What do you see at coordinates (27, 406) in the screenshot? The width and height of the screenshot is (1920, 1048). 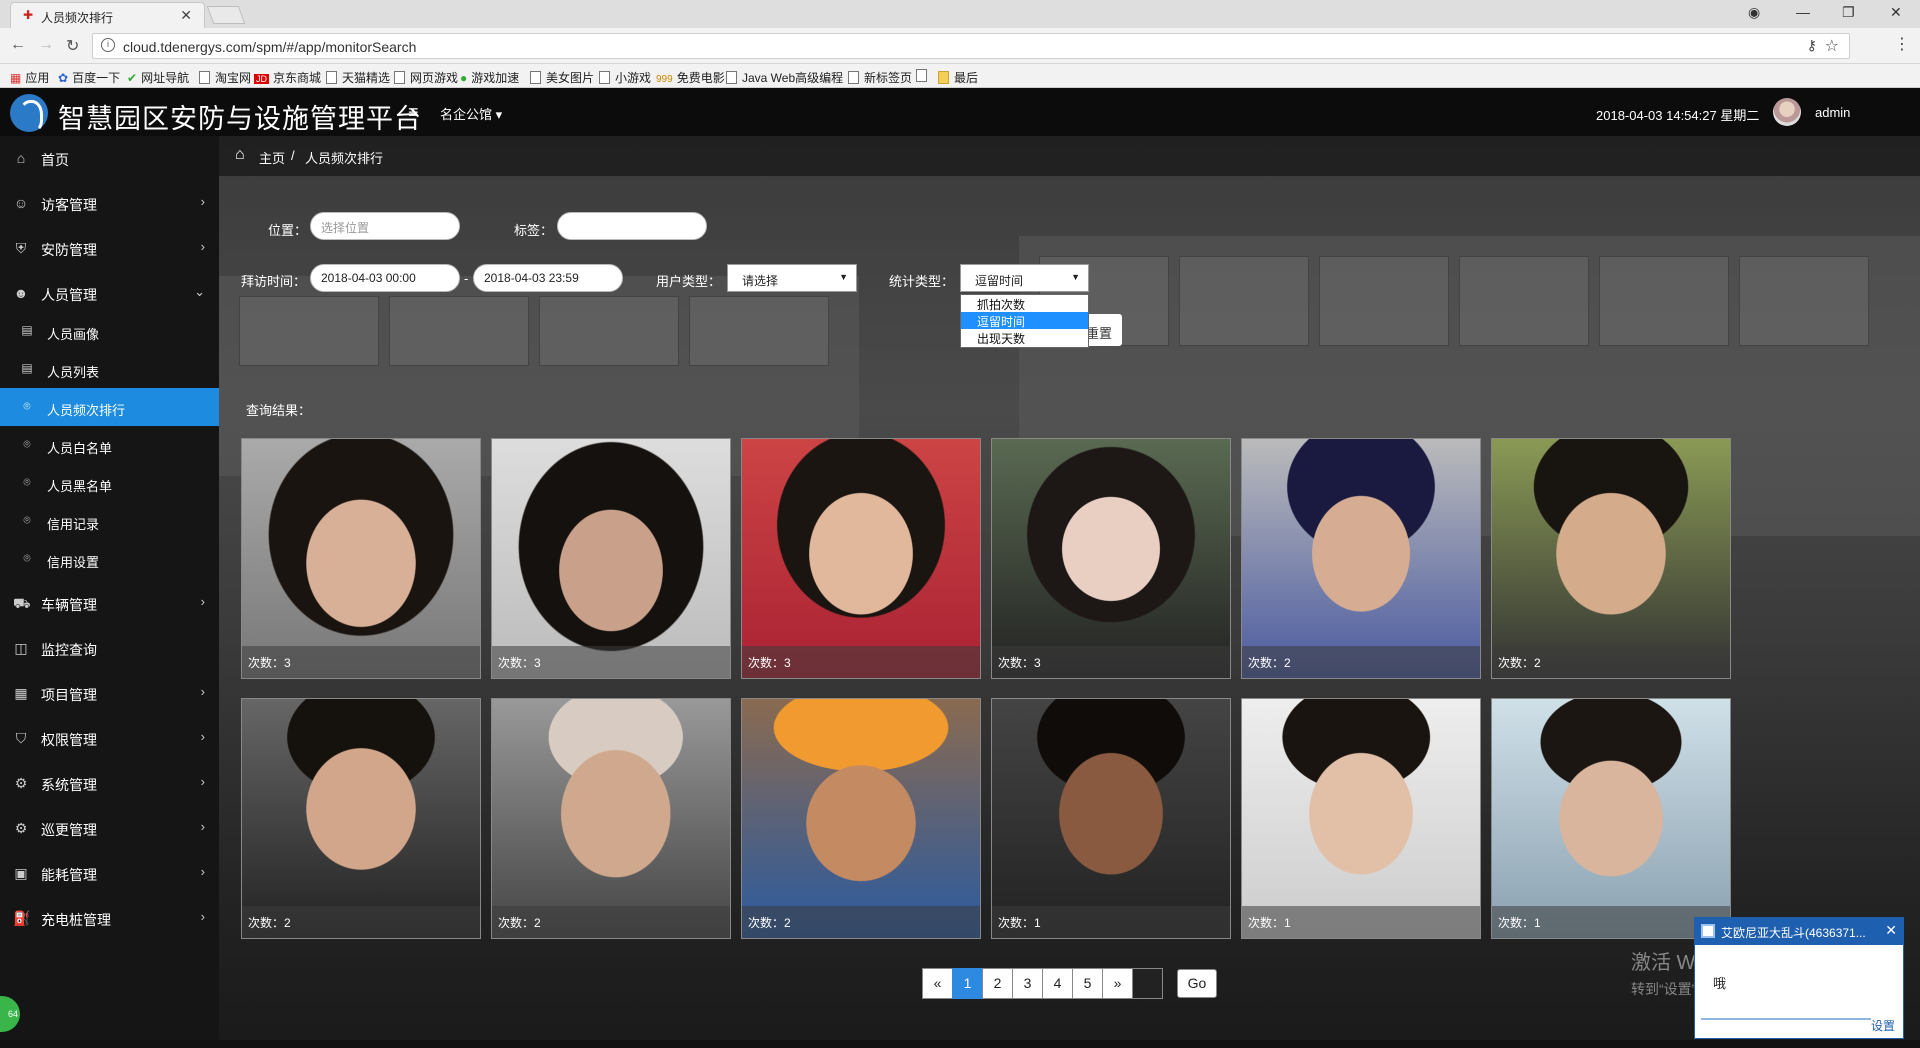 I see `face-scan-icon: ⌾` at bounding box center [27, 406].